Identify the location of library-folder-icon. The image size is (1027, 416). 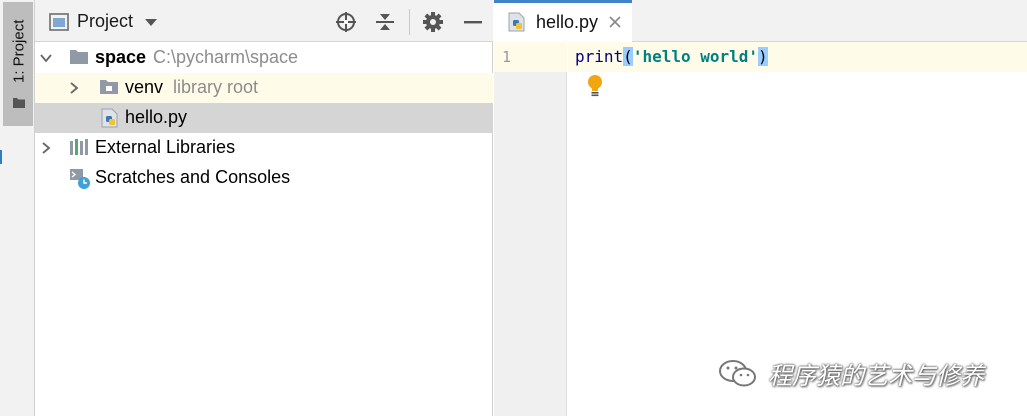
(109, 87).